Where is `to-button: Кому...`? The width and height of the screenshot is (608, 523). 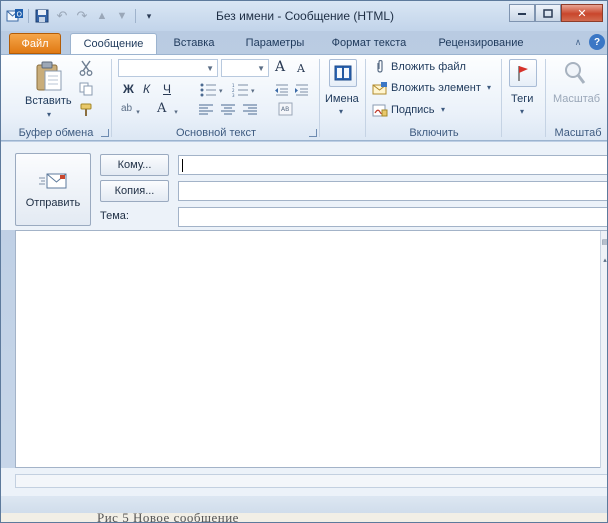 to-button: Кому... is located at coordinates (134, 165).